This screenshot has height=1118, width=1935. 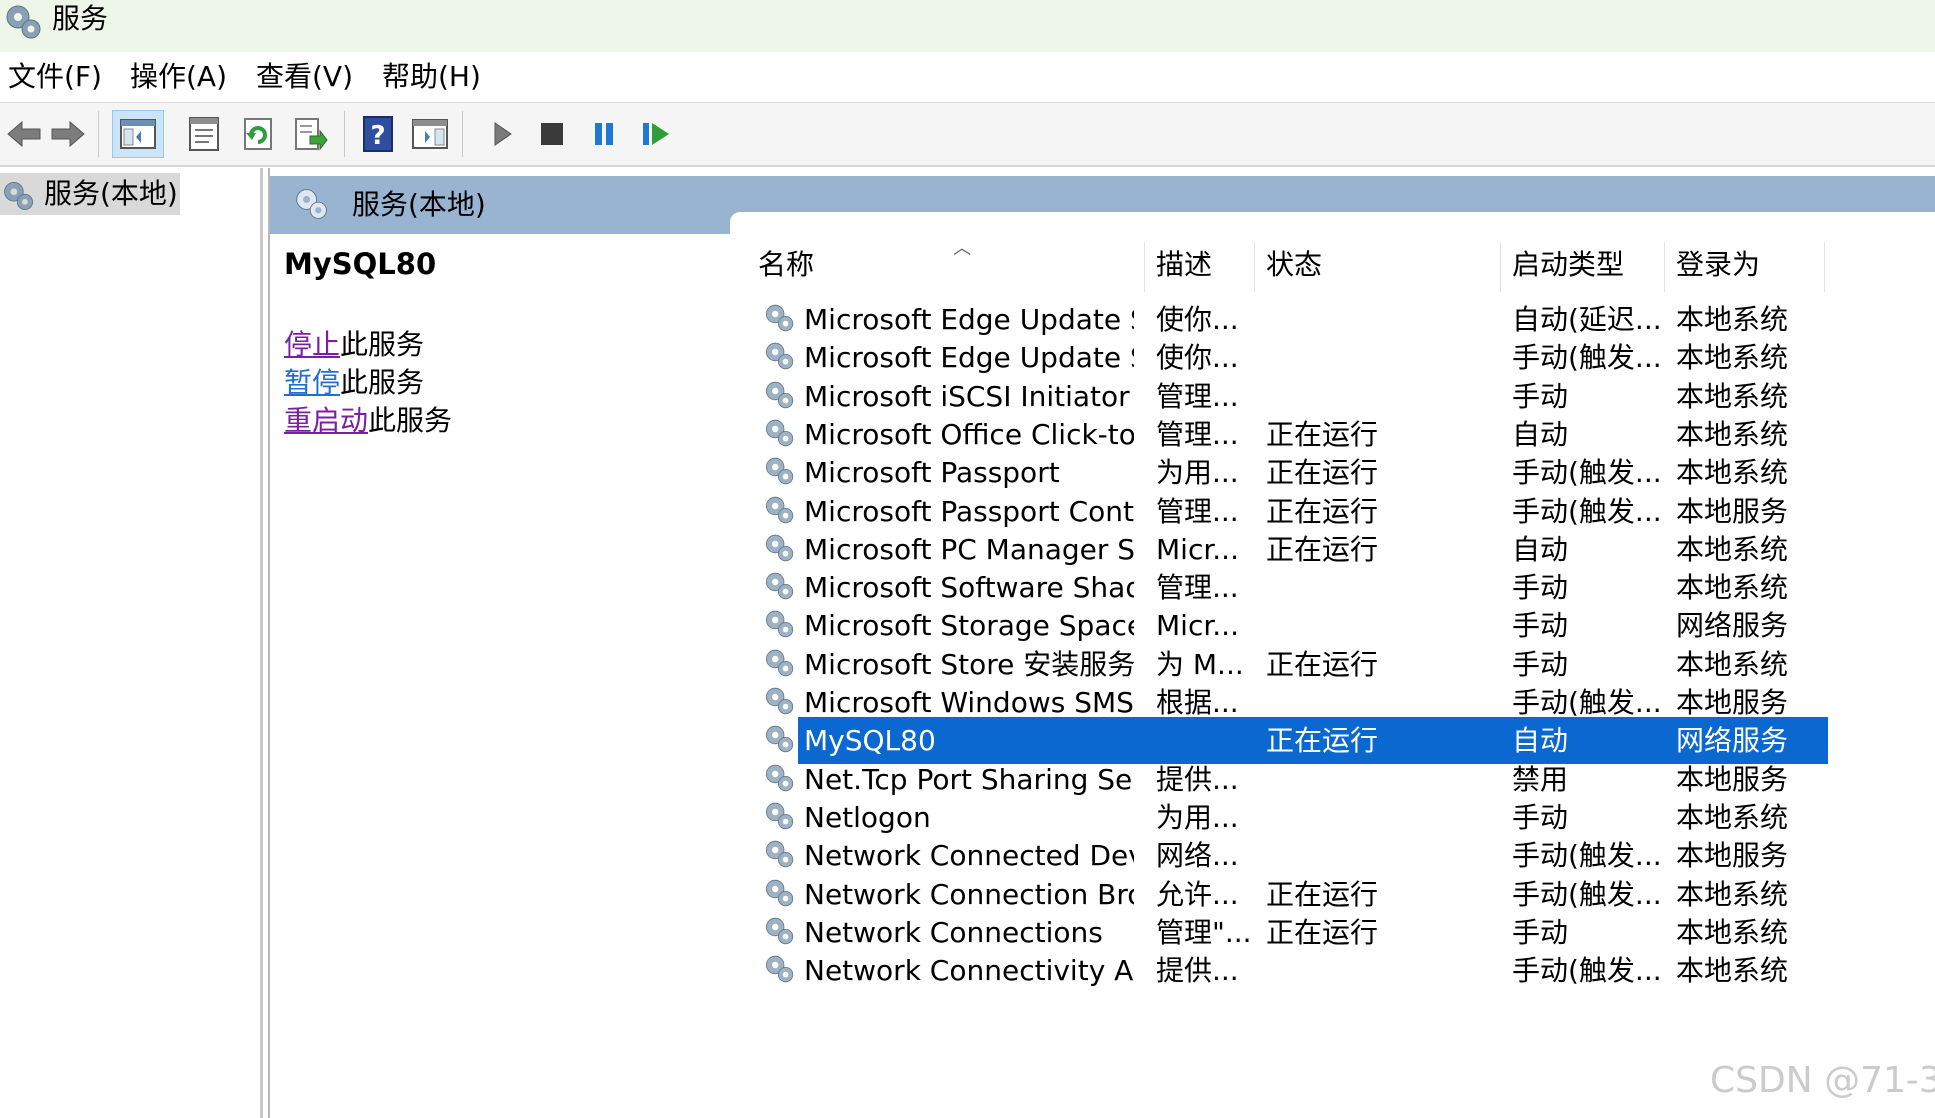 I want to click on refresh-icon, so click(x=258, y=134).